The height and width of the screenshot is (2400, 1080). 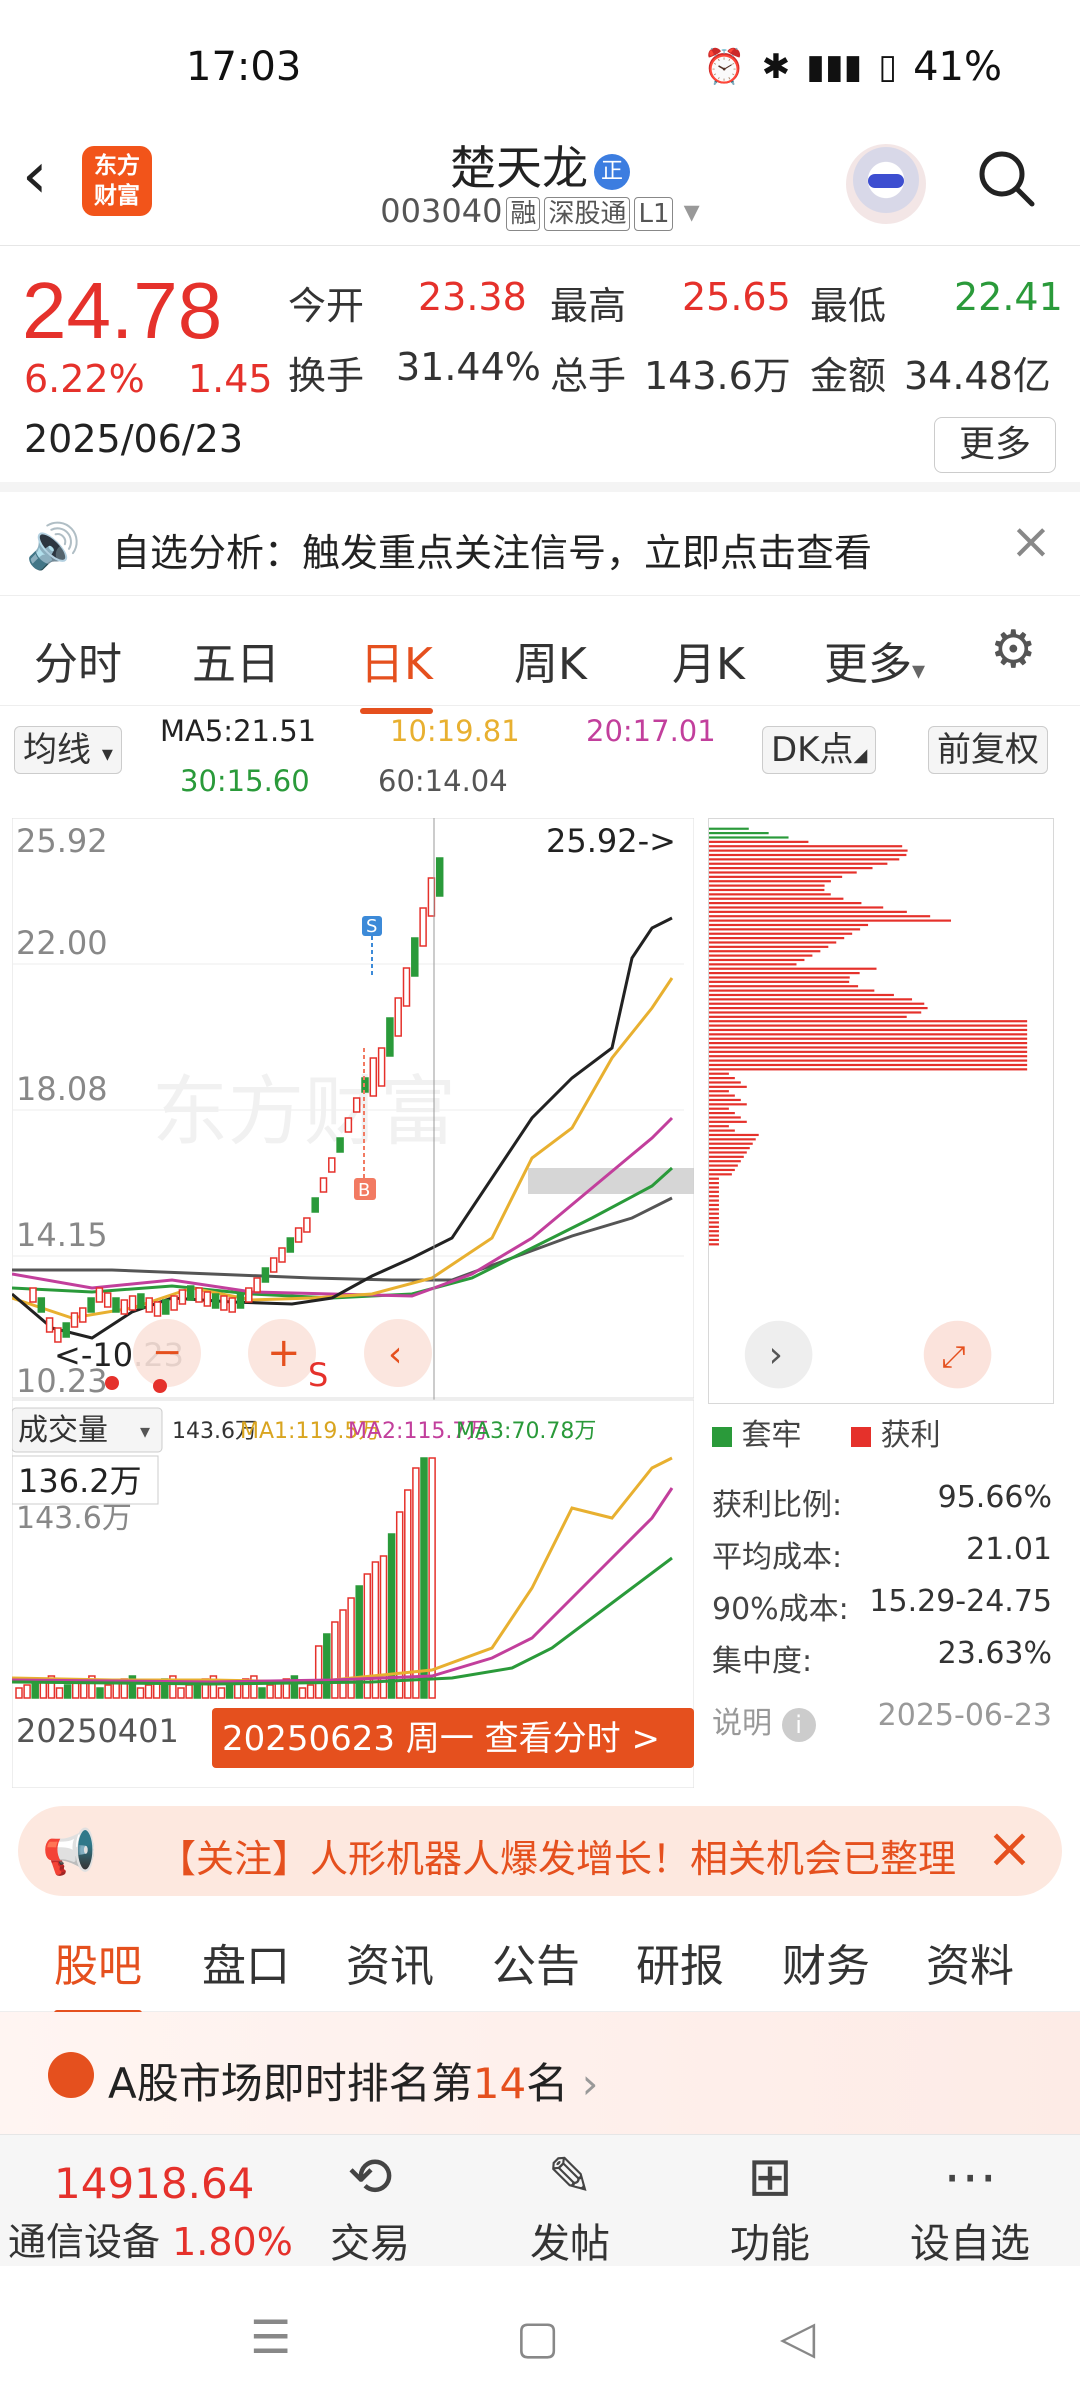 What do you see at coordinates (236, 660) in the screenshot?
I see `tab-five-day: 五日` at bounding box center [236, 660].